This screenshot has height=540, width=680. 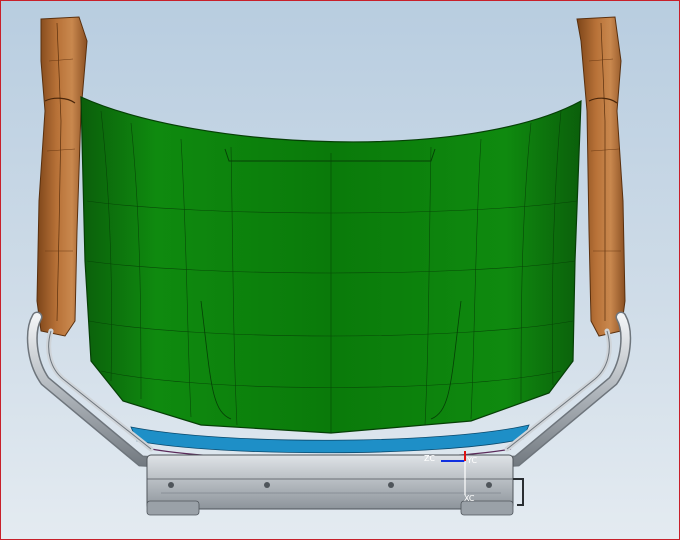 What do you see at coordinates (471, 460) in the screenshot?
I see `triad-yc-label: YC` at bounding box center [471, 460].